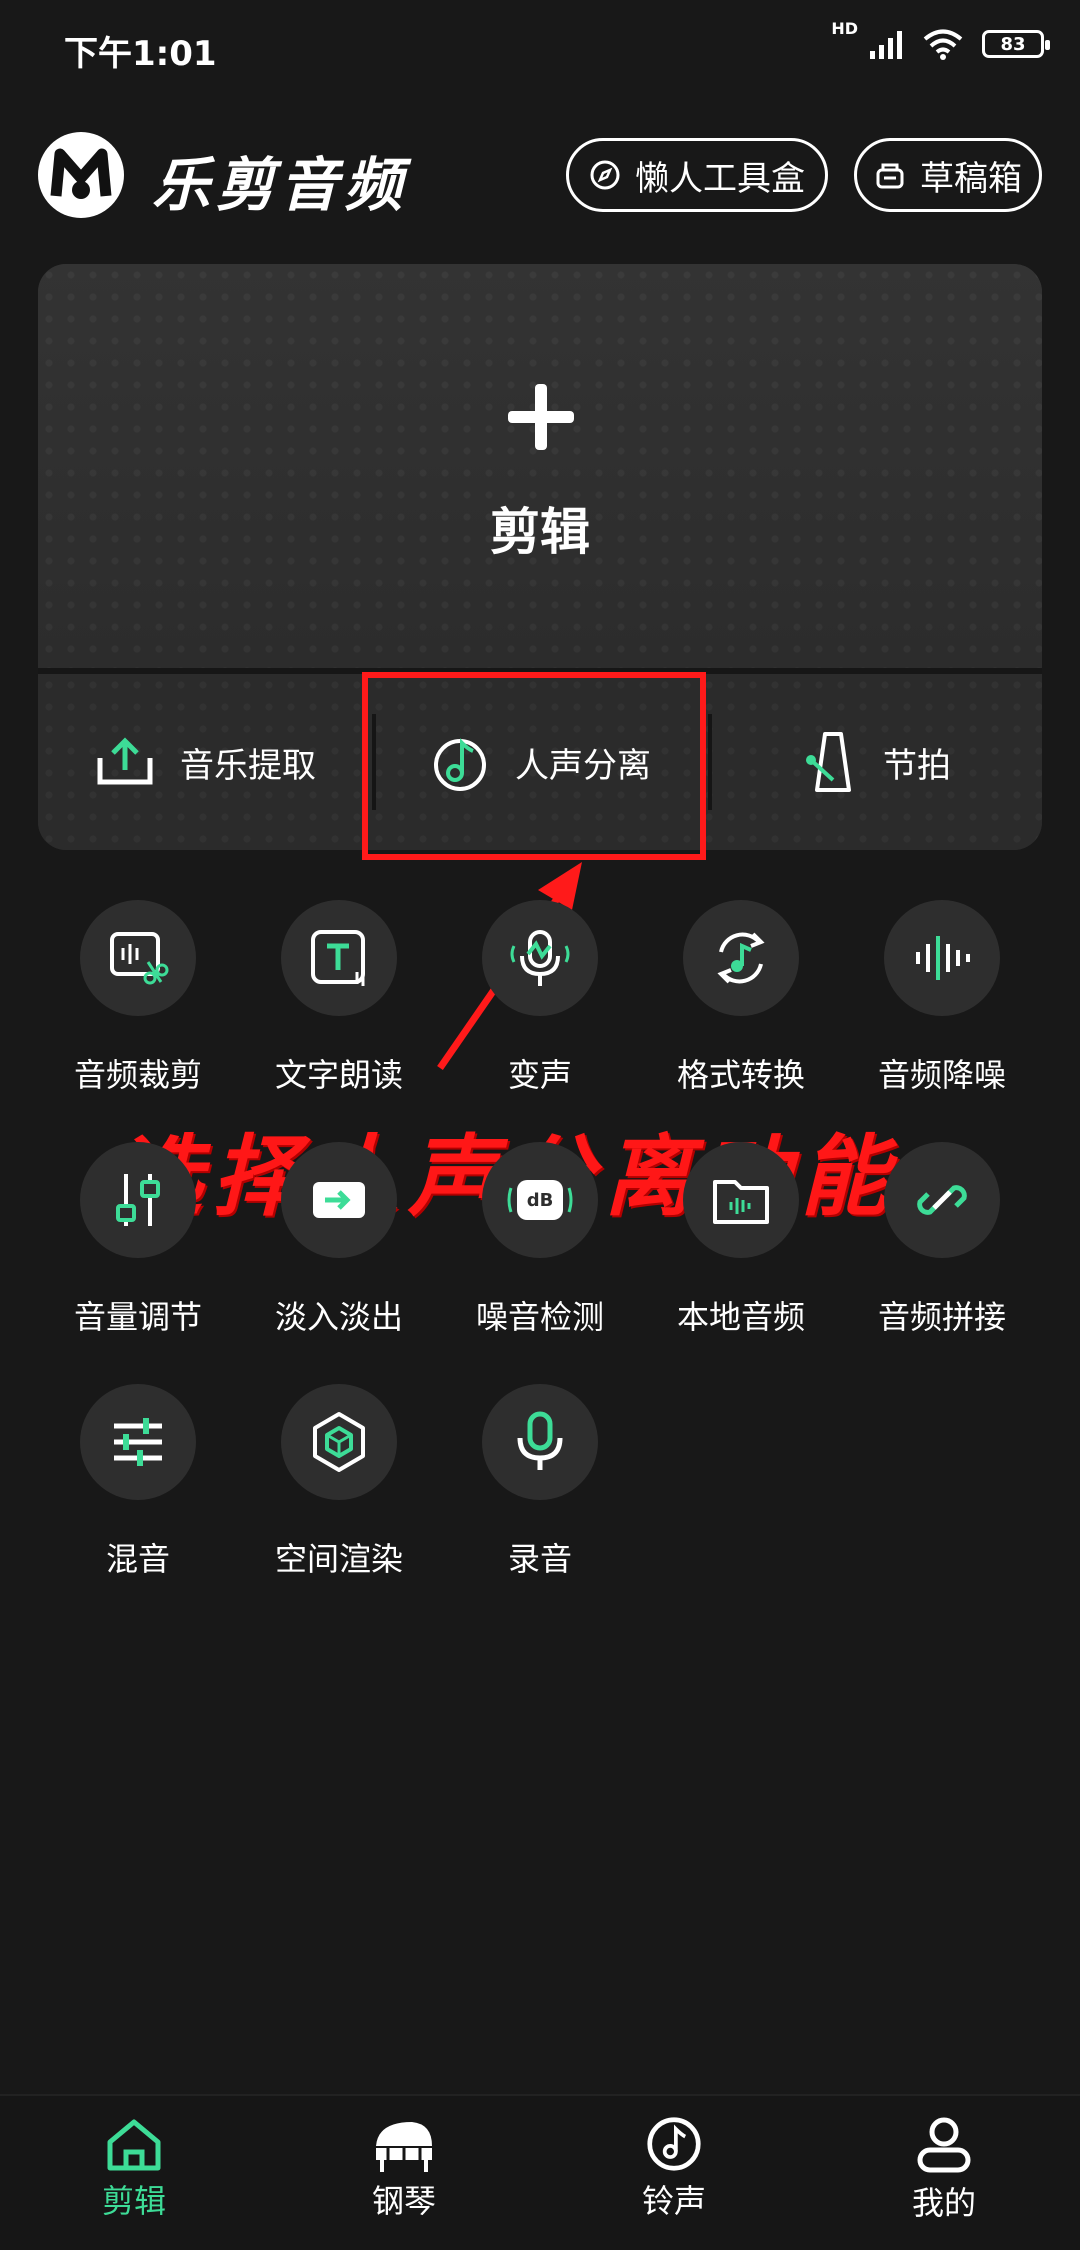 The width and height of the screenshot is (1080, 2250). I want to click on battery-level: 83, so click(1013, 44).